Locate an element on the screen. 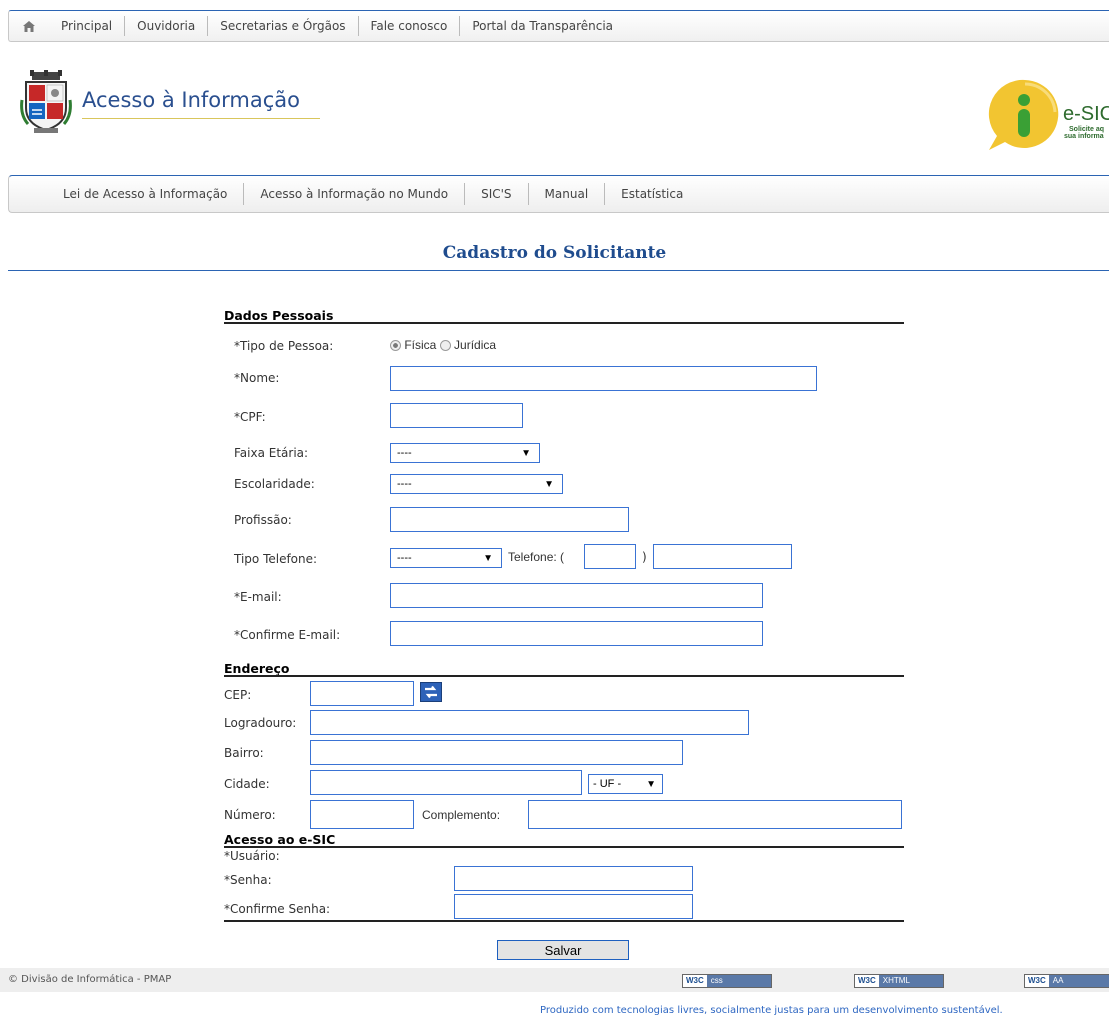 The image size is (1109, 1017). senha-label: *Senha: is located at coordinates (248, 880).